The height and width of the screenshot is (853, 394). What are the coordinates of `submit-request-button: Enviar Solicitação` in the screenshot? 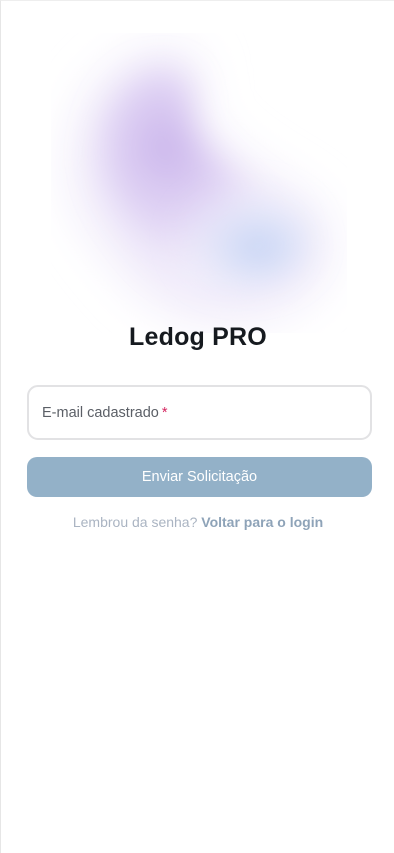 It's located at (199, 477).